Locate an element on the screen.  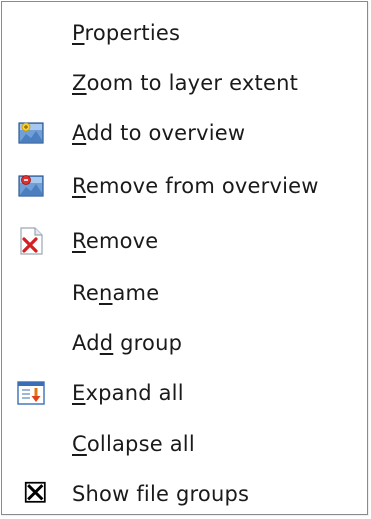
expand-all-icon is located at coordinates (31, 393).